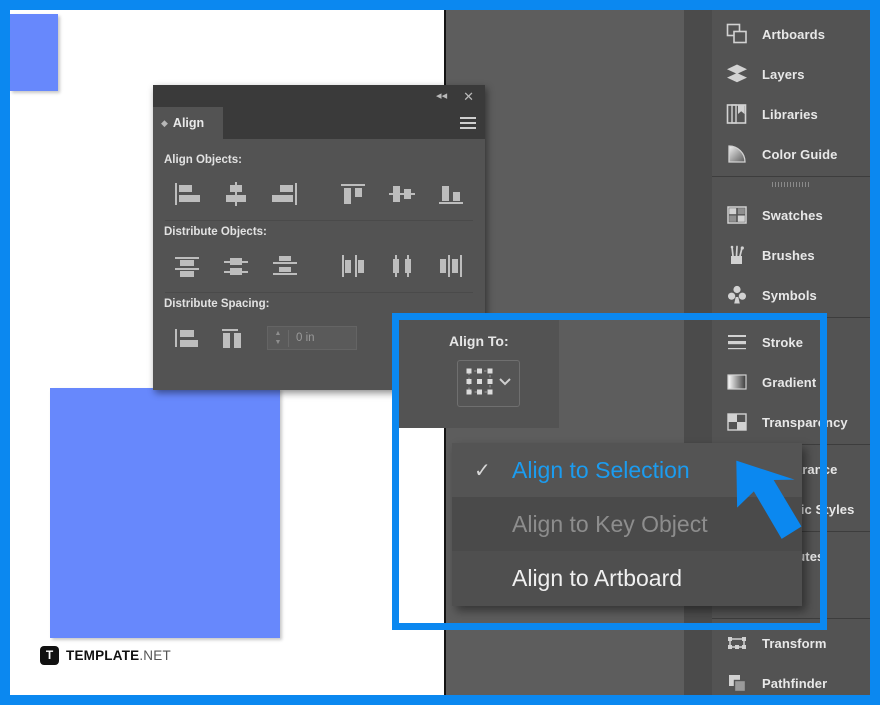 The image size is (880, 705). Describe the element at coordinates (236, 194) in the screenshot. I see `horizontal-align-center-icon` at that location.